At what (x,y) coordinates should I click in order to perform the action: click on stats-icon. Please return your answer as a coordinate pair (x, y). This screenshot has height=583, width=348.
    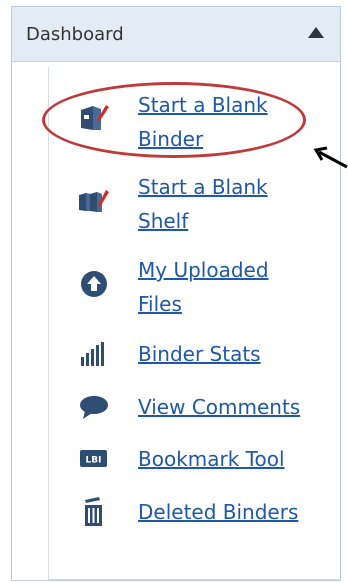
    Looking at the image, I should click on (94, 354).